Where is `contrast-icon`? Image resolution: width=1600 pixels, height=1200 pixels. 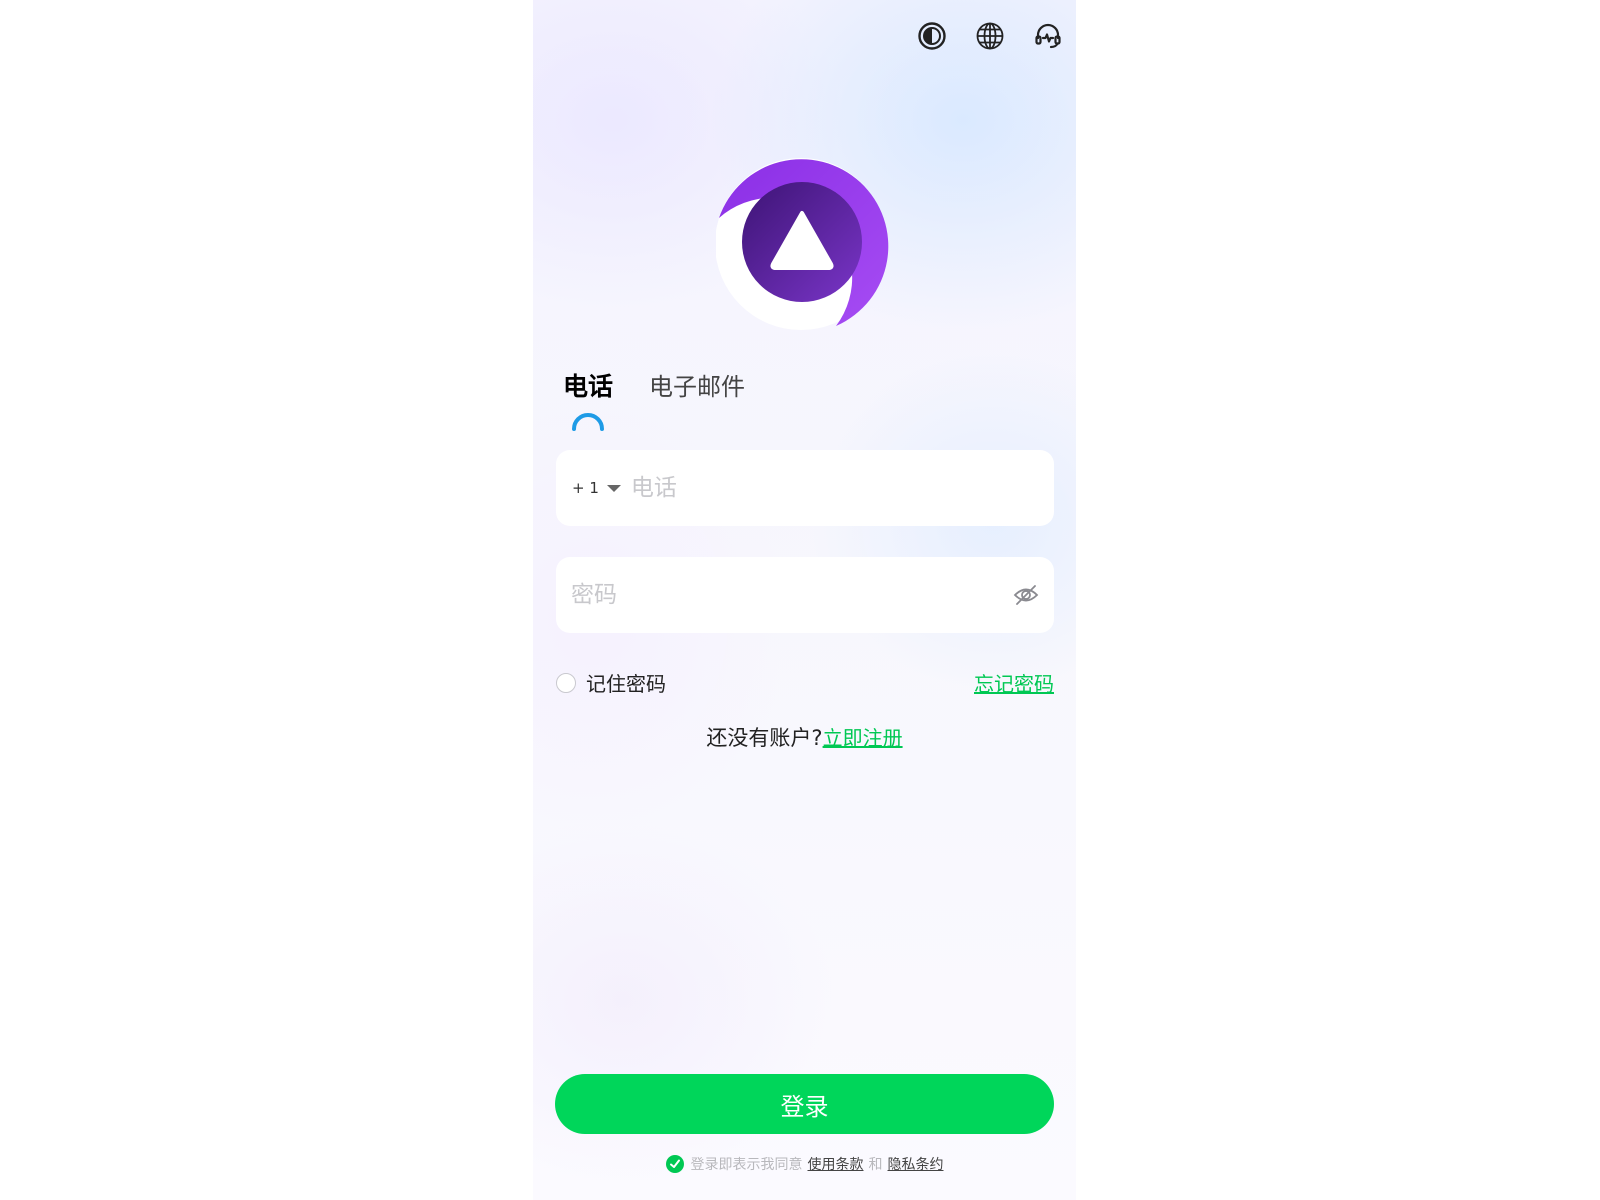
contrast-icon is located at coordinates (932, 36).